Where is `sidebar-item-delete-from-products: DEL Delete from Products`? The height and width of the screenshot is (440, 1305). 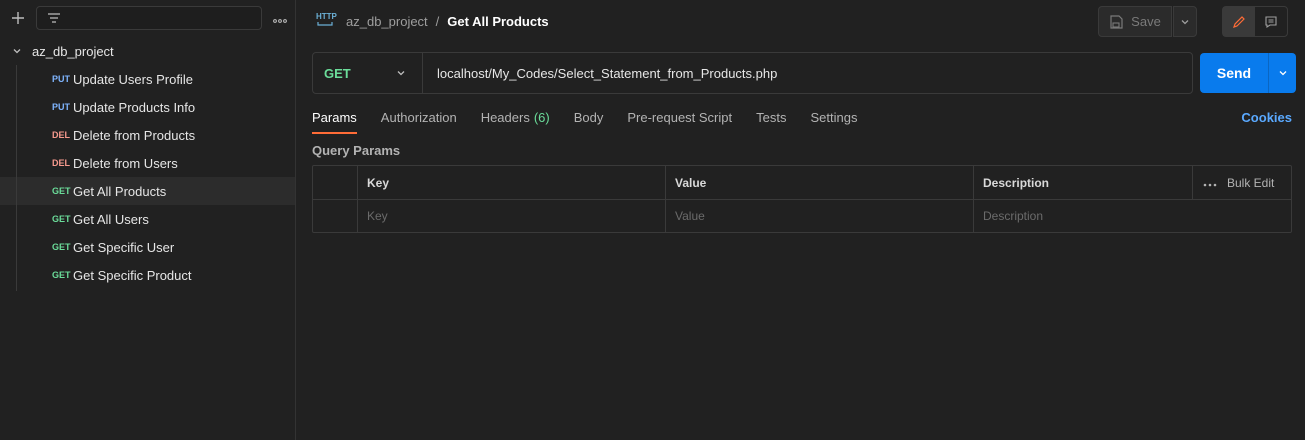 sidebar-item-delete-from-products: DEL Delete from Products is located at coordinates (147, 135).